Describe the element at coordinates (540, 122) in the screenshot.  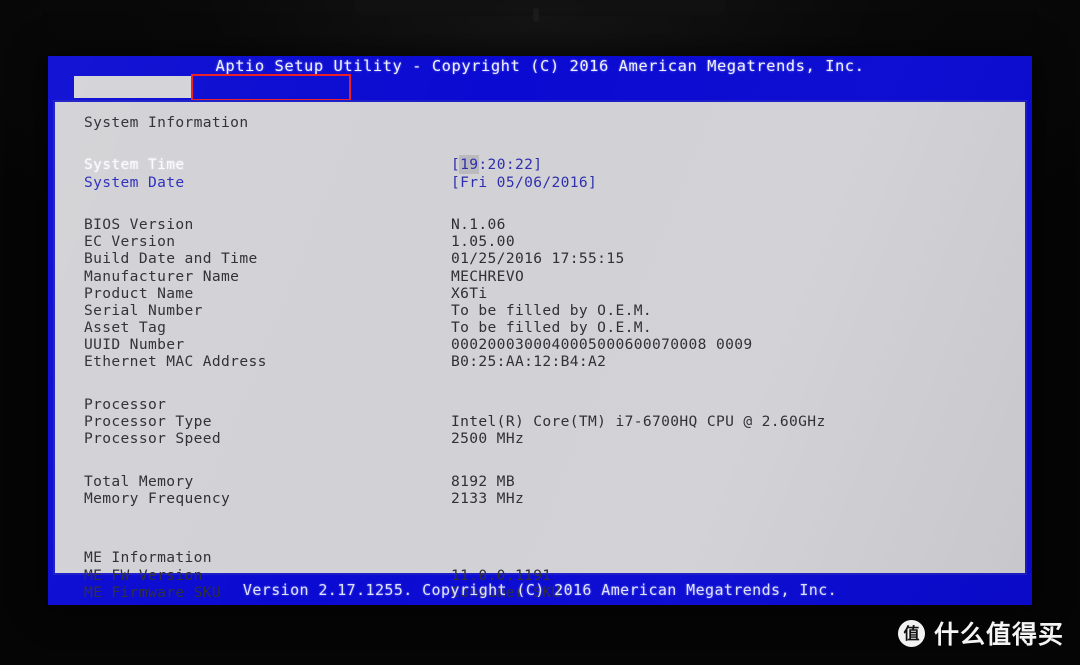
I see `section-heading-system-information: System Information` at that location.